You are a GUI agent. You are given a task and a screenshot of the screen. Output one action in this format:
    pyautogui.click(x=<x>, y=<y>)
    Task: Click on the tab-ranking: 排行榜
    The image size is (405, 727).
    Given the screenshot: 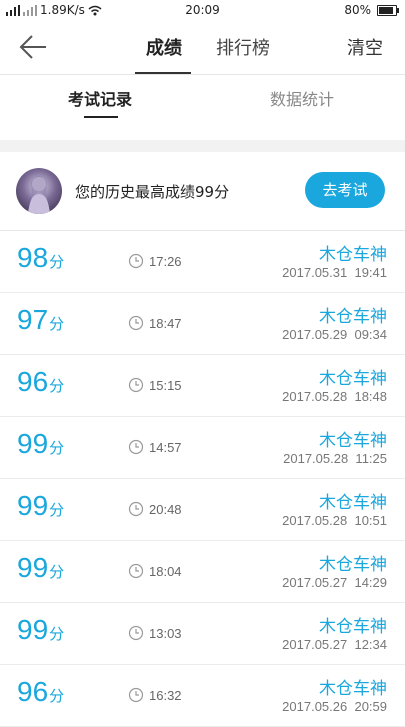 What is the action you would take?
    pyautogui.click(x=243, y=47)
    